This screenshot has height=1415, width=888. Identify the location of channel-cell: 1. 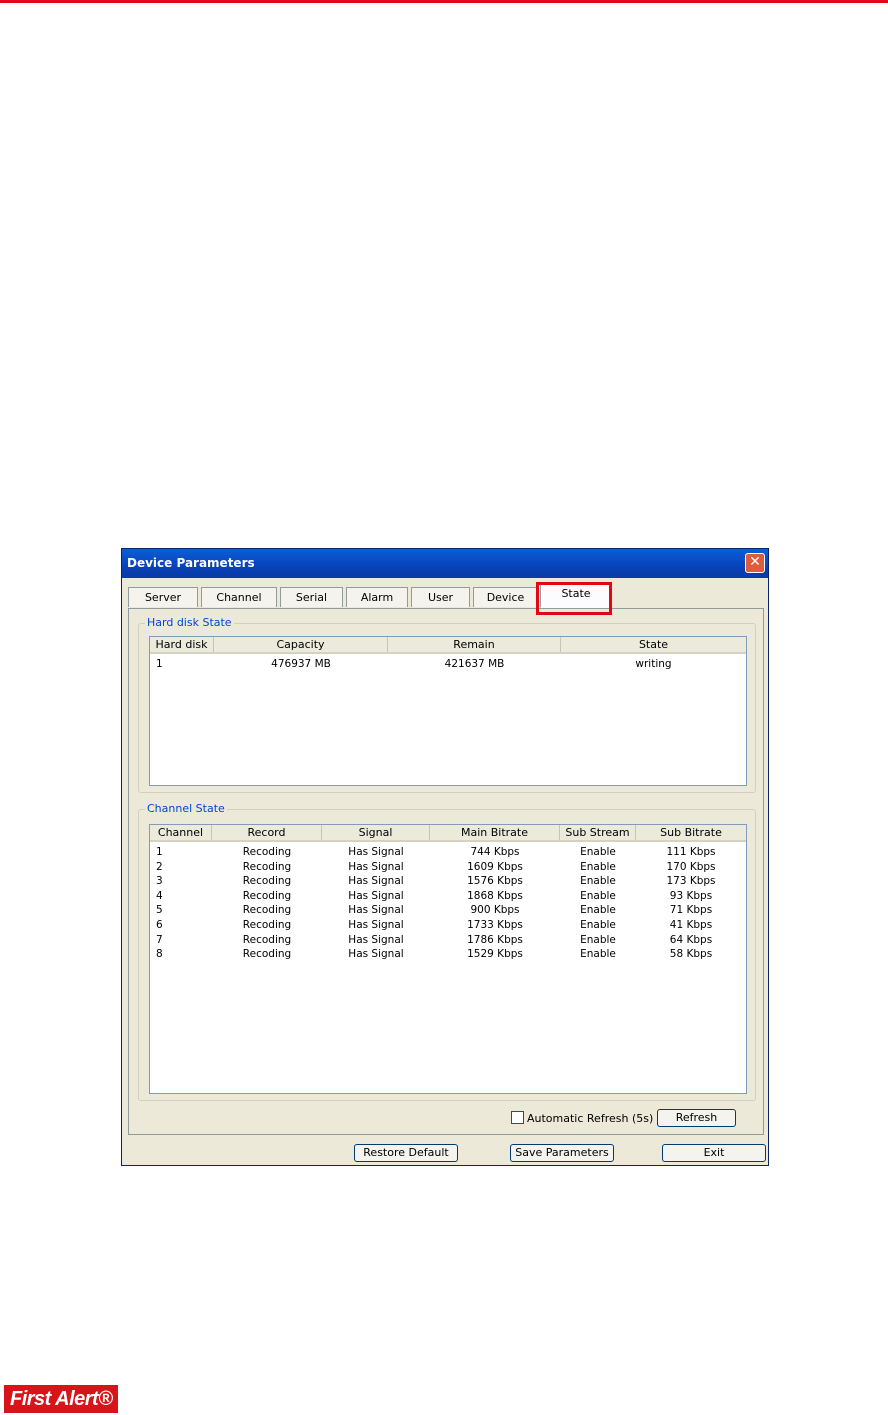
(159, 852).